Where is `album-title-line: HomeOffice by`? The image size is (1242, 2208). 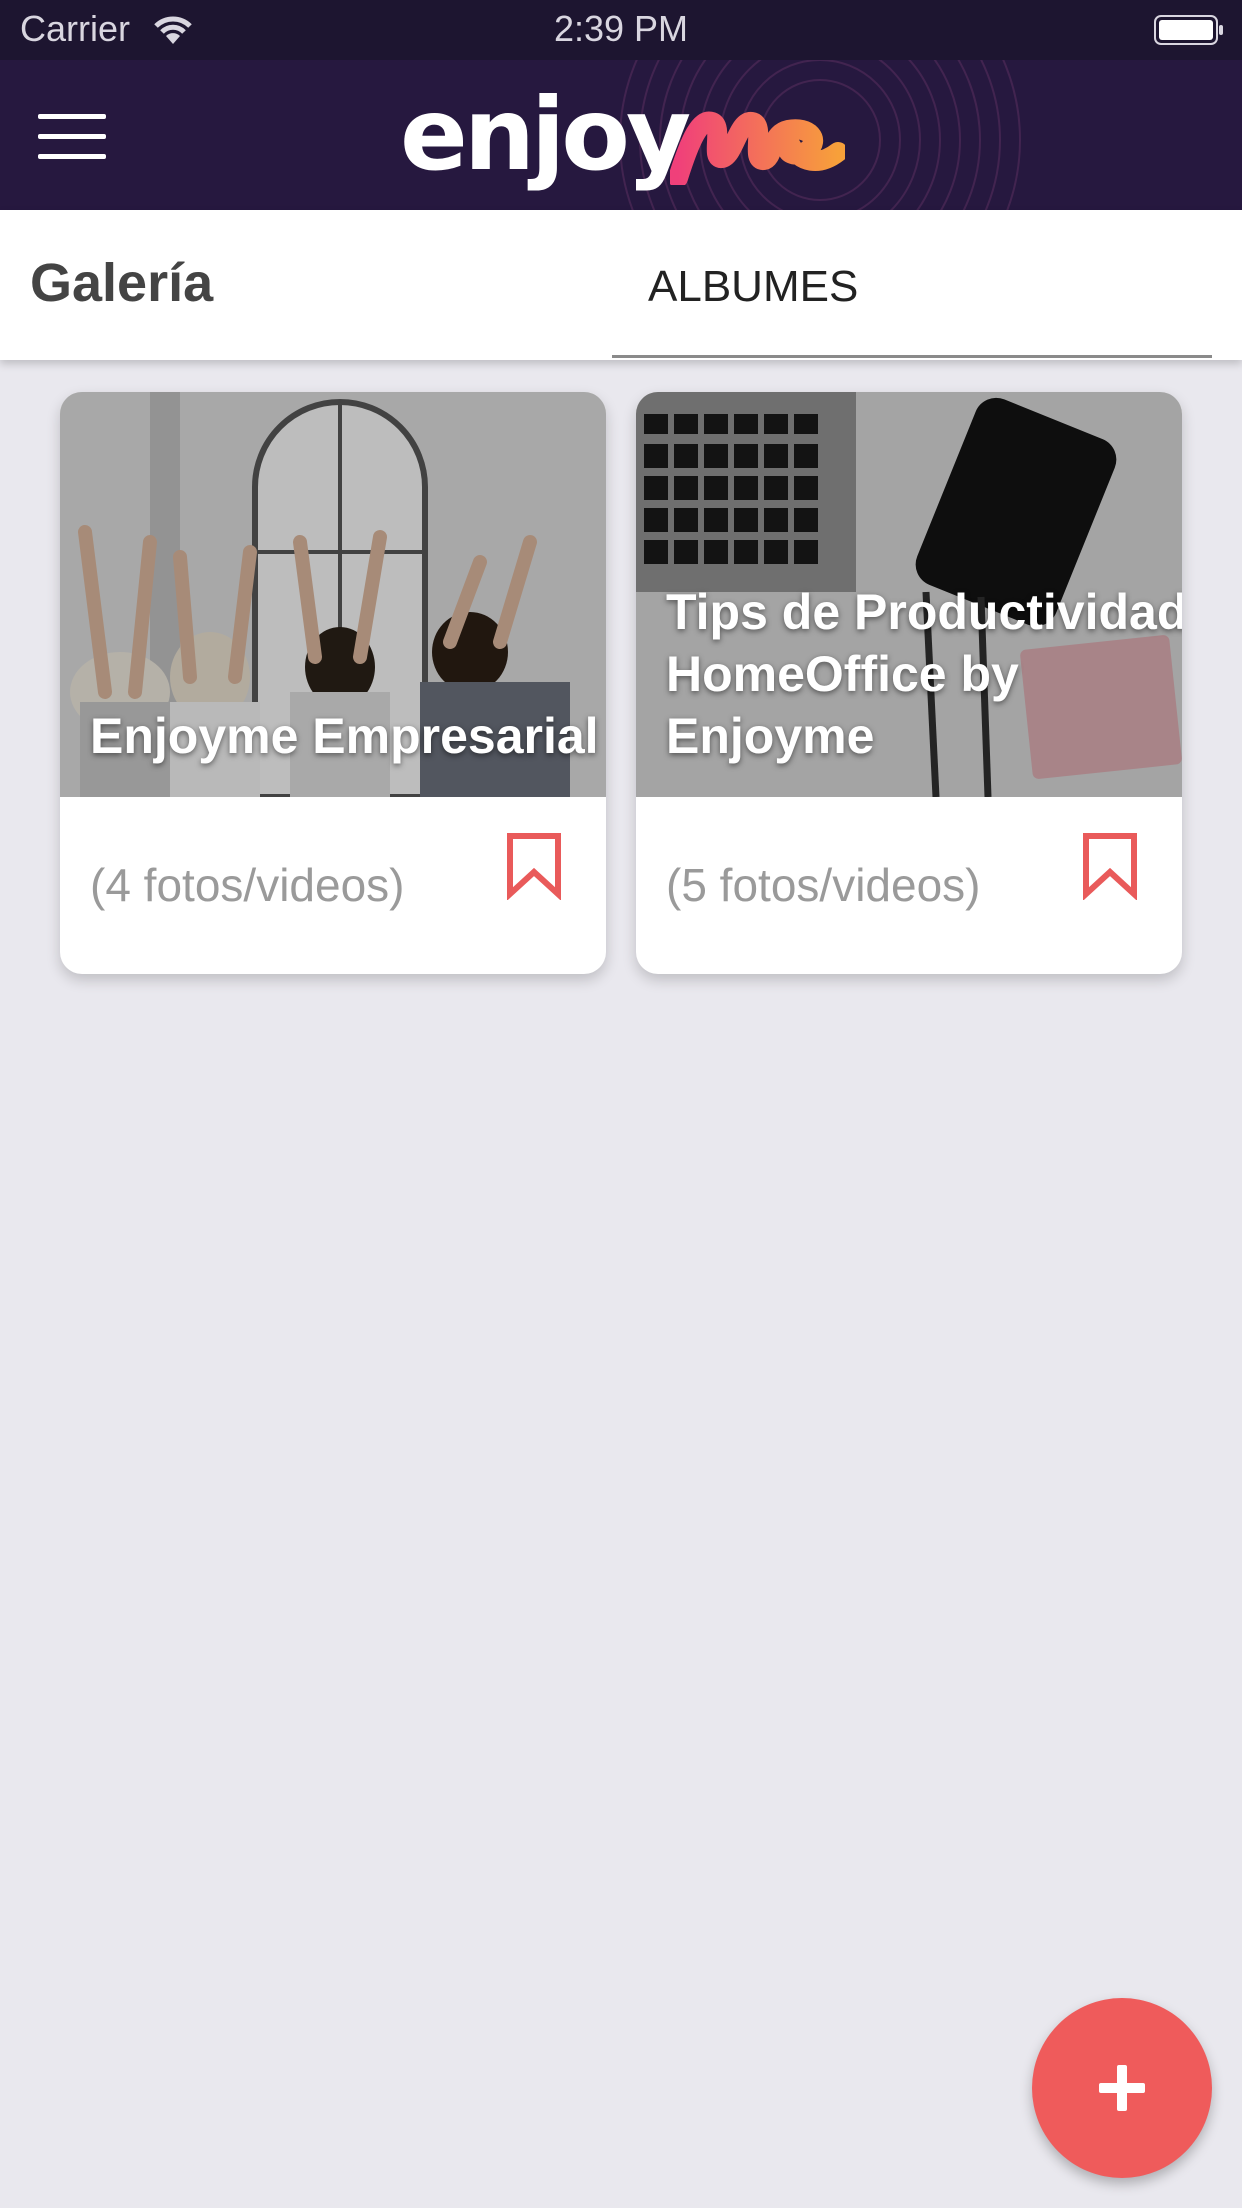
album-title-line: HomeOffice by is located at coordinates (842, 674).